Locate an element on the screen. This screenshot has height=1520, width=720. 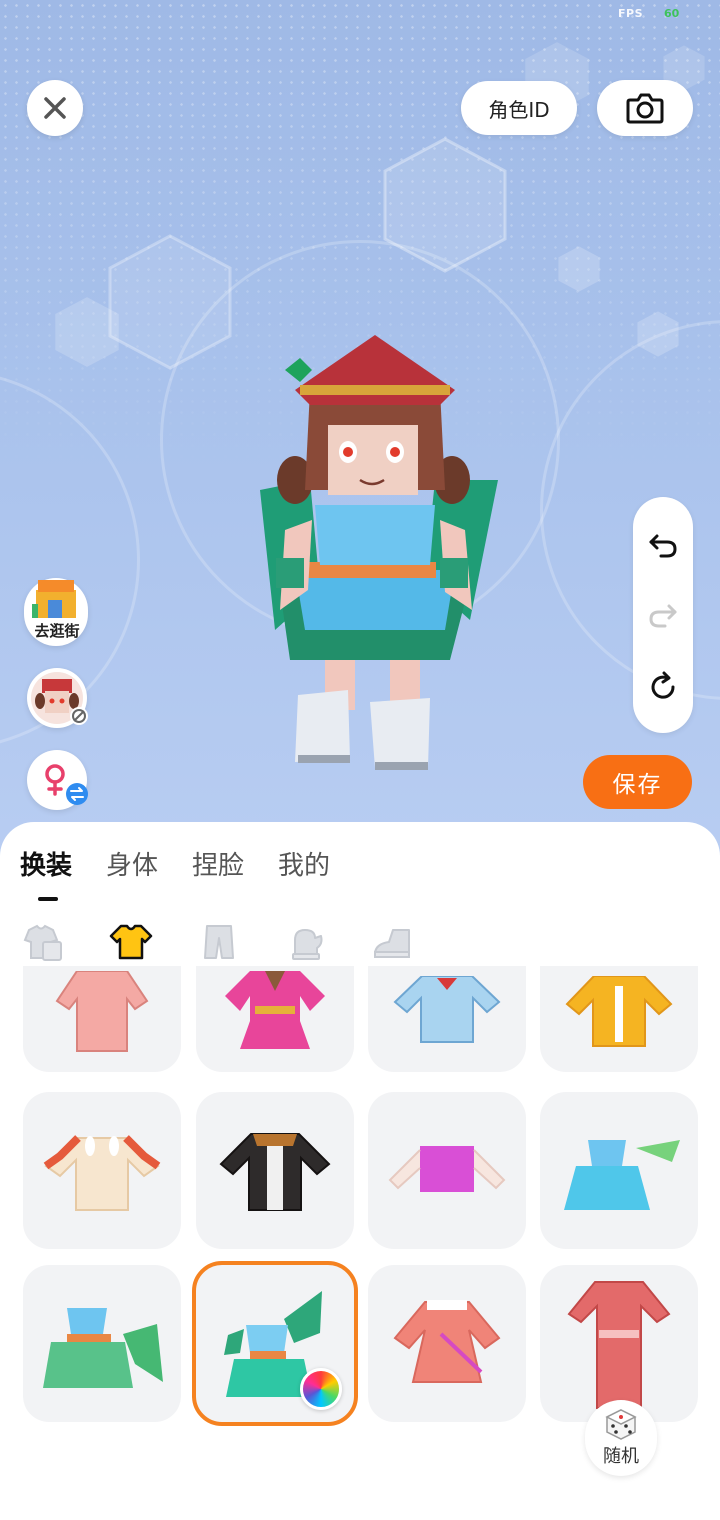
reset-button is located at coordinates (663, 687).